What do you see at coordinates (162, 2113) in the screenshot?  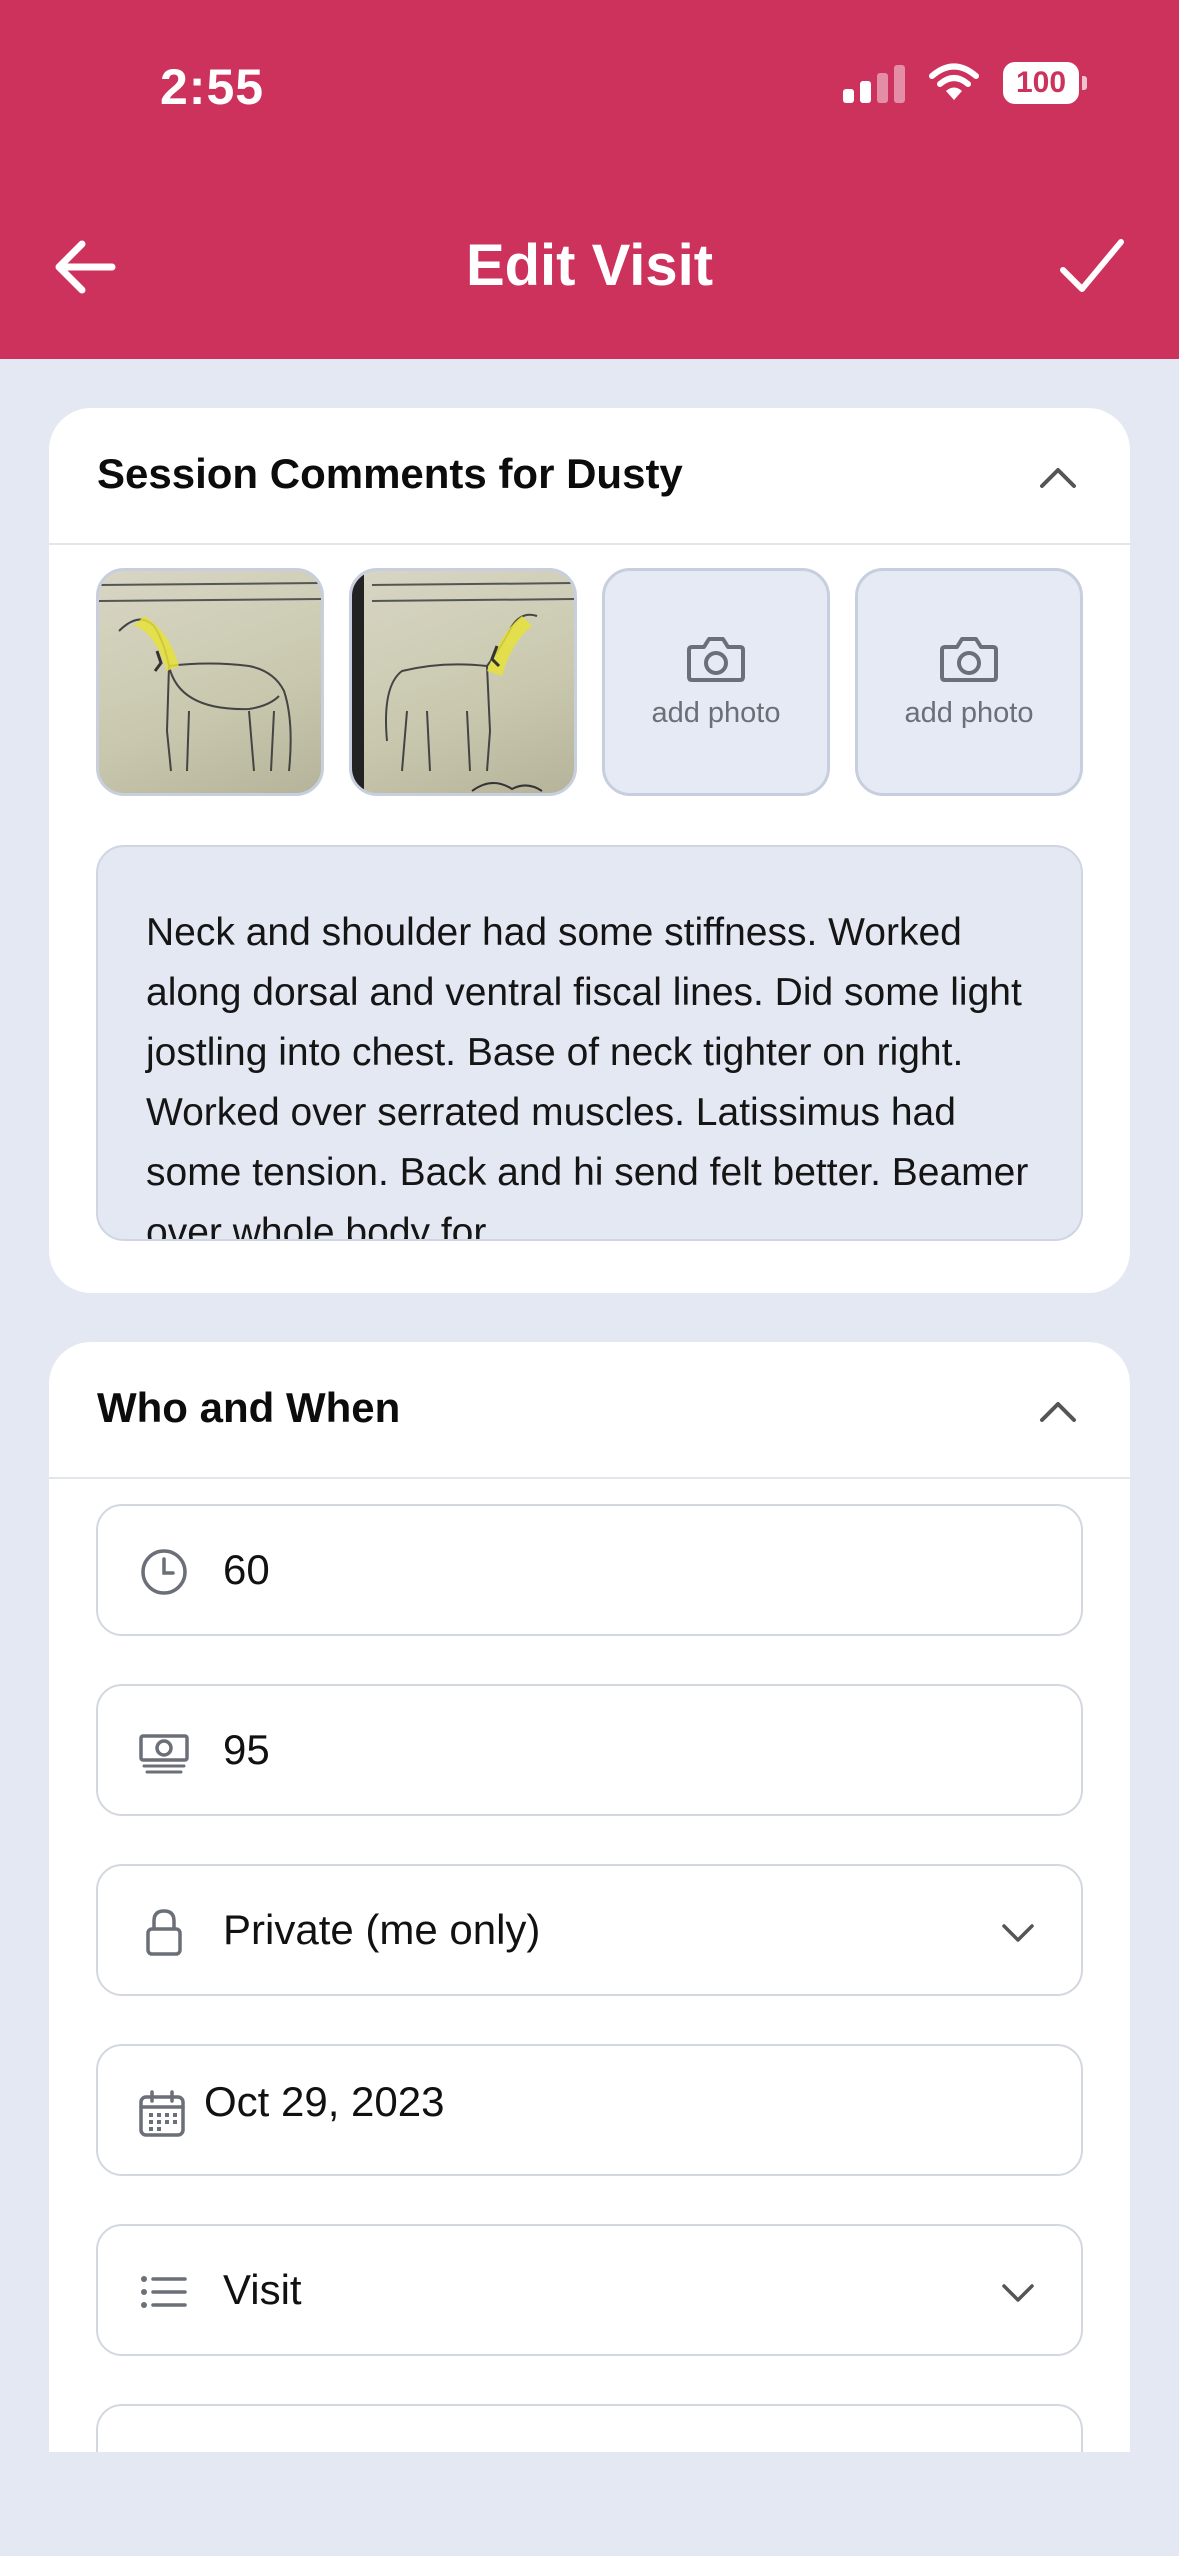 I see `calendar-icon` at bounding box center [162, 2113].